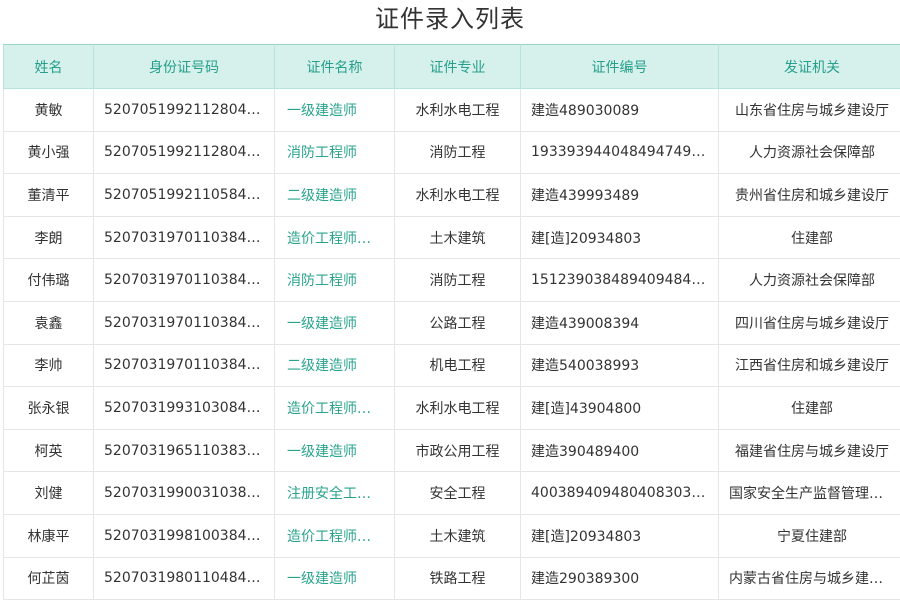 Image resolution: width=900 pixels, height=600 pixels. Describe the element at coordinates (48, 408) in the screenshot. I see `cell-name: 张永银` at that location.